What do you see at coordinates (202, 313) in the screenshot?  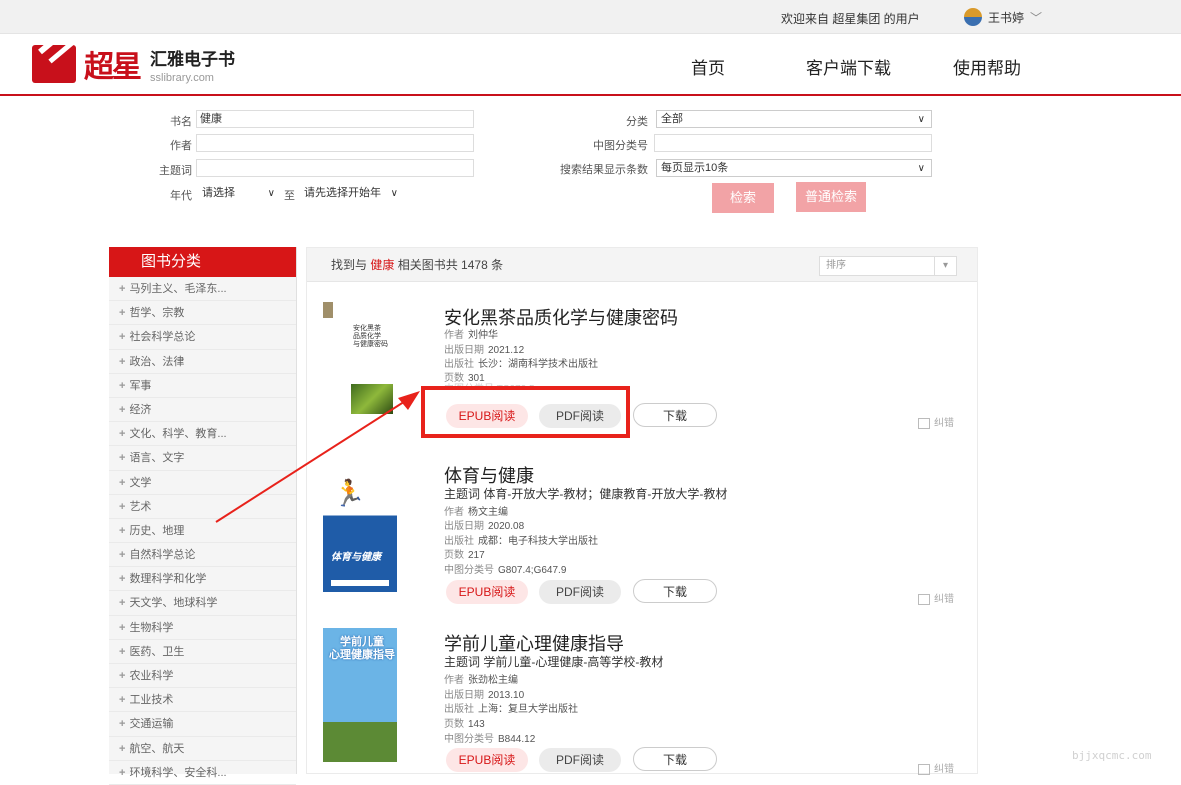 I see `sidebar-category-item: + 哲学、宗教` at bounding box center [202, 313].